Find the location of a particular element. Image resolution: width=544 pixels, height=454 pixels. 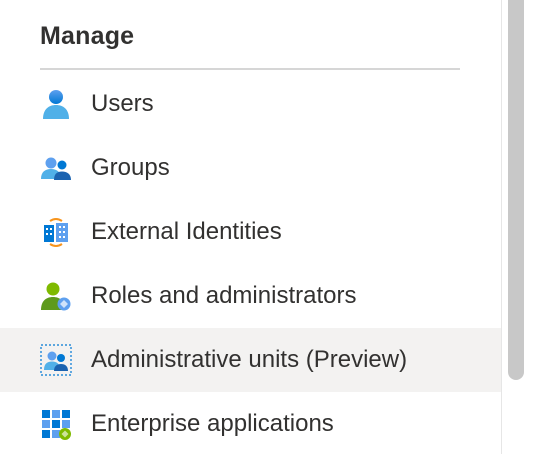

nav-item-label: Administrative units (Preview) is located at coordinates (249, 359).